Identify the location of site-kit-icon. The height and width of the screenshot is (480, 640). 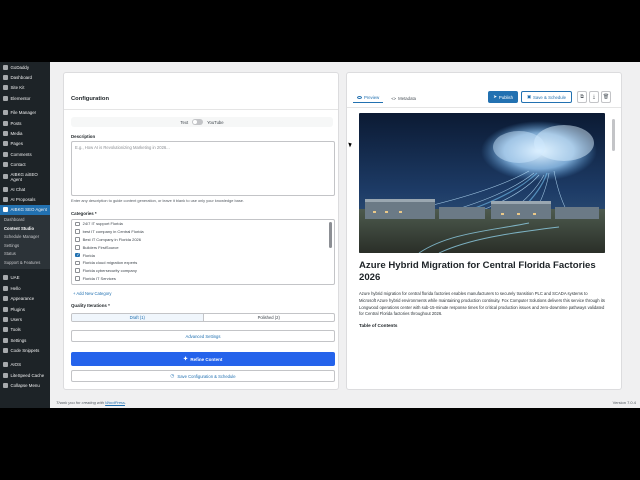
(5, 88).